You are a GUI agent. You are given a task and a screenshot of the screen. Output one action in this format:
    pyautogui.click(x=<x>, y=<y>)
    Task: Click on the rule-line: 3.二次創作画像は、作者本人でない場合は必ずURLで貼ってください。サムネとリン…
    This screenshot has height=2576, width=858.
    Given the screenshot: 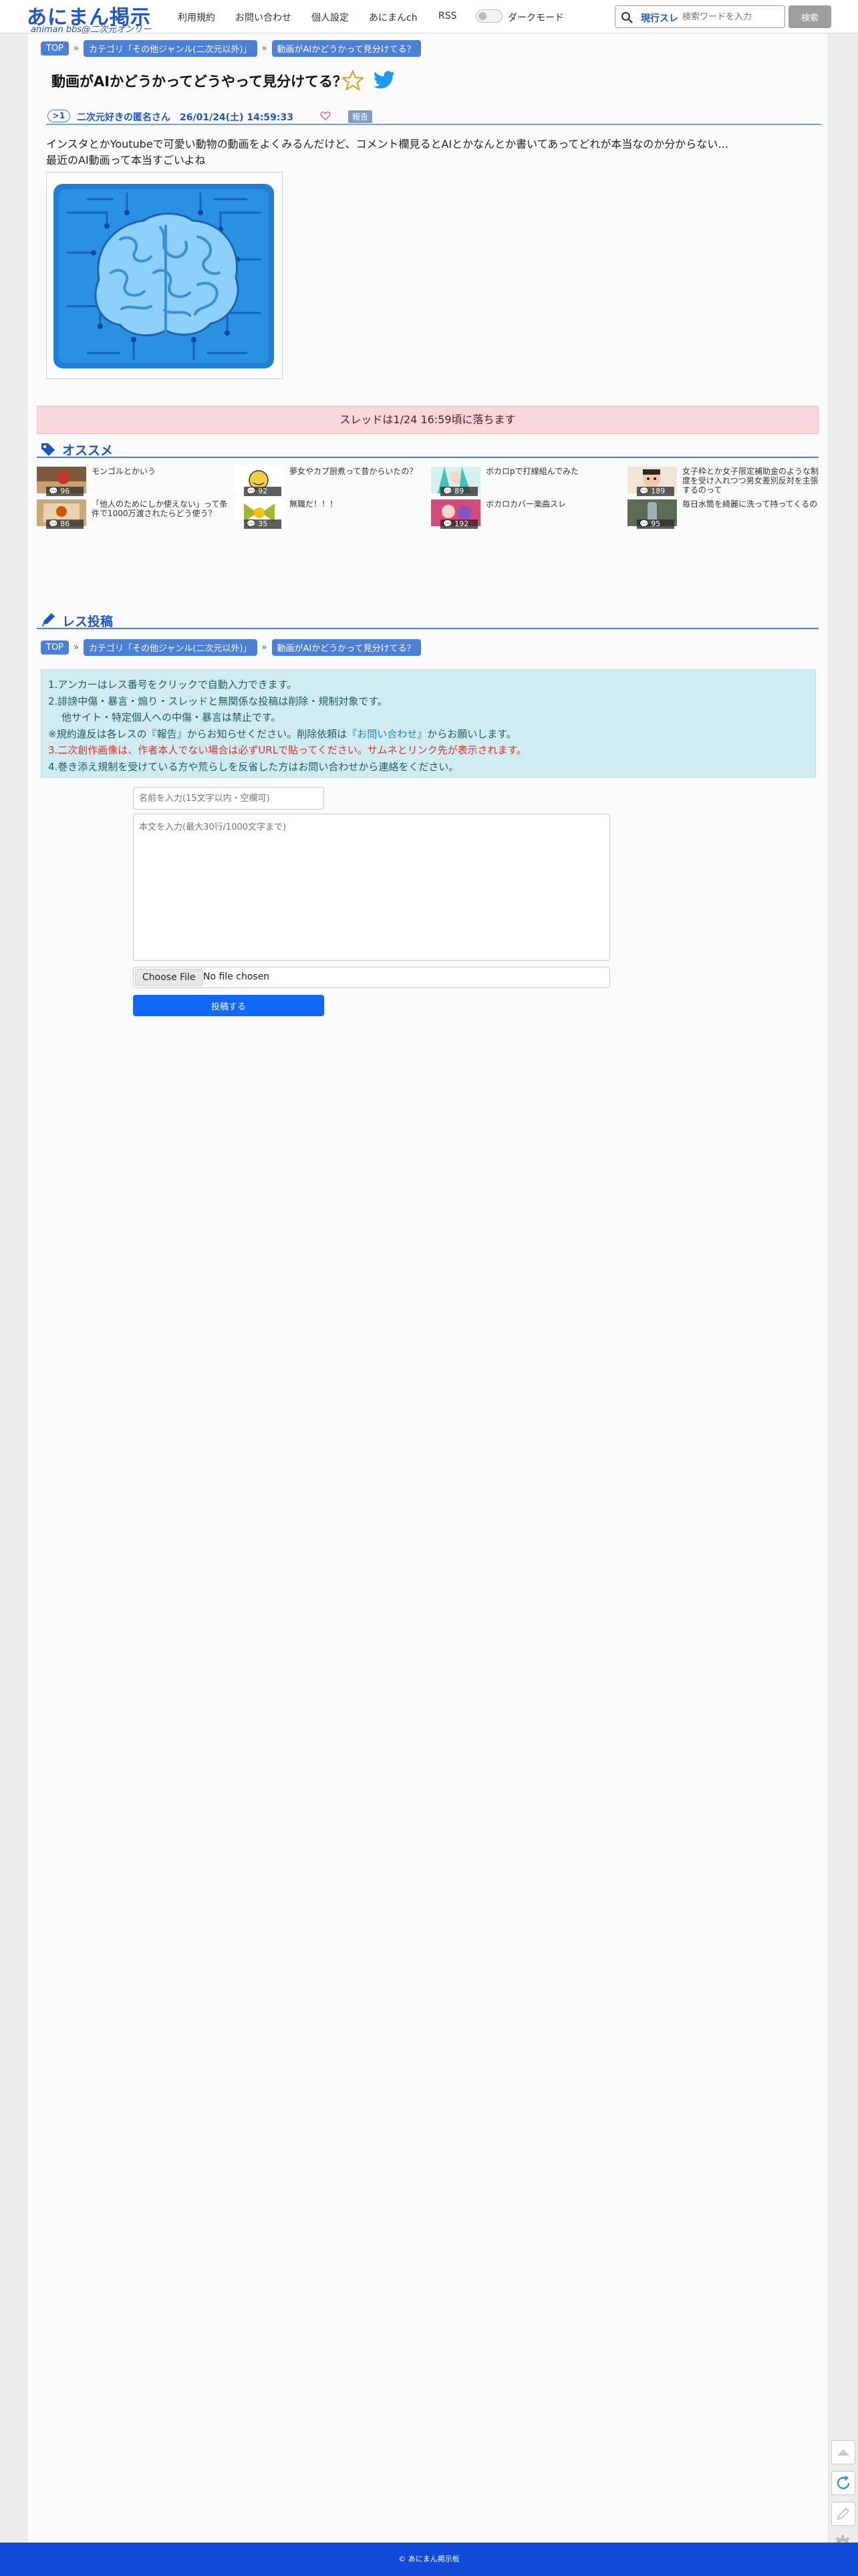 What is the action you would take?
    pyautogui.click(x=287, y=750)
    